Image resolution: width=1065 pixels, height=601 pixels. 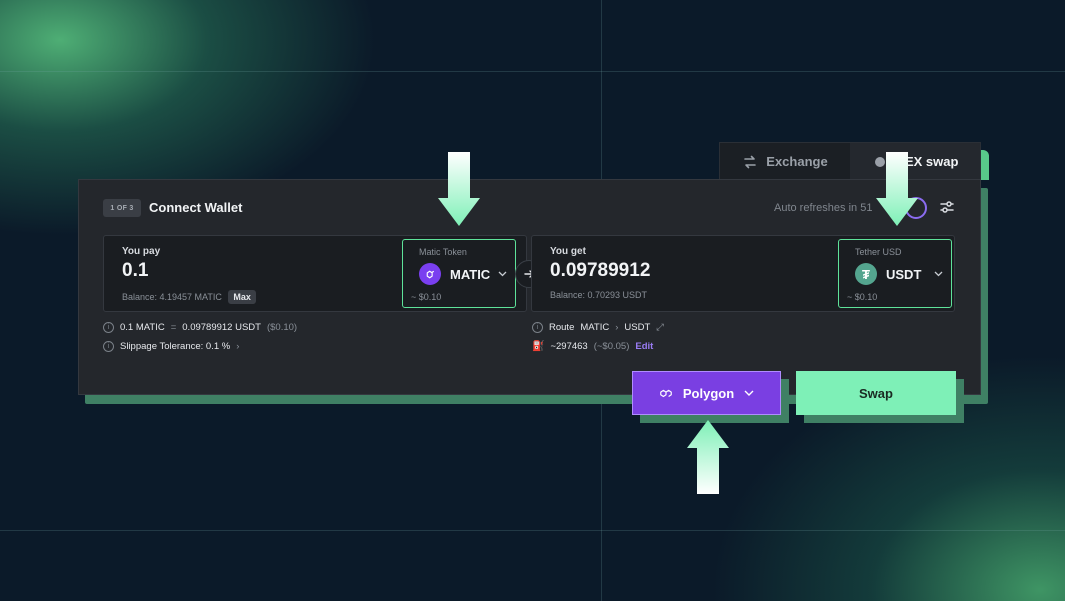 I want to click on max-button: Max, so click(x=242, y=297).